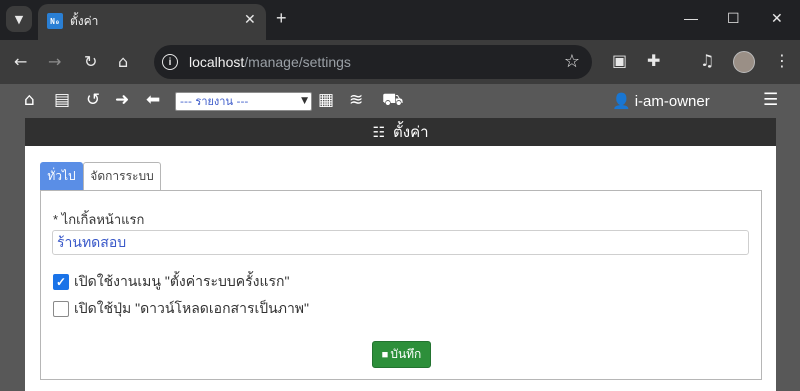 The image size is (800, 391). Describe the element at coordinates (411, 132) in the screenshot. I see `page-title: ตั้งค่า` at that location.